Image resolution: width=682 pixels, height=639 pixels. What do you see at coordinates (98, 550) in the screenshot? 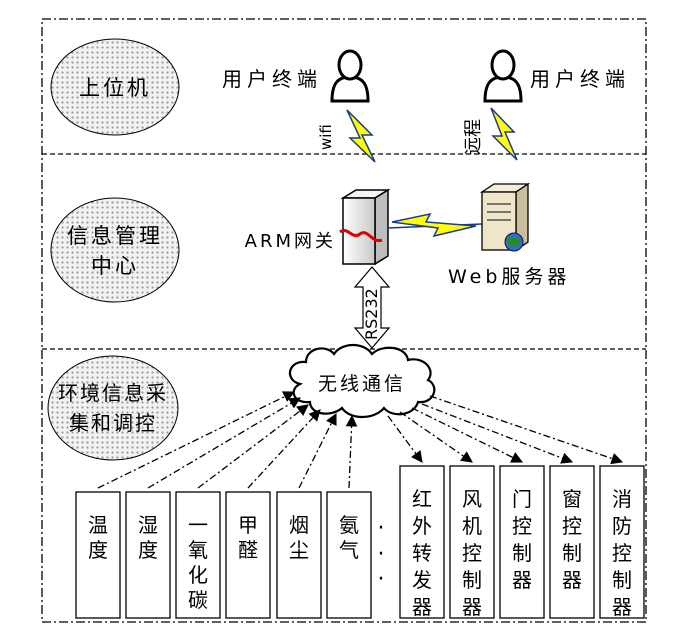
I see `sensor-box-0-char: 度` at bounding box center [98, 550].